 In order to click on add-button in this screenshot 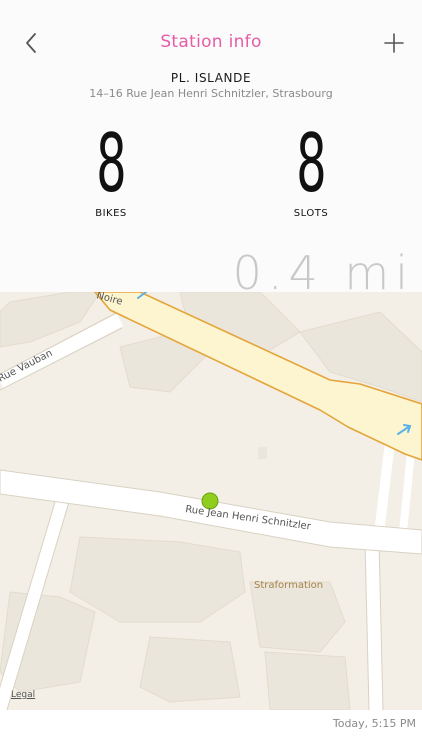, I will do `click(393, 43)`.